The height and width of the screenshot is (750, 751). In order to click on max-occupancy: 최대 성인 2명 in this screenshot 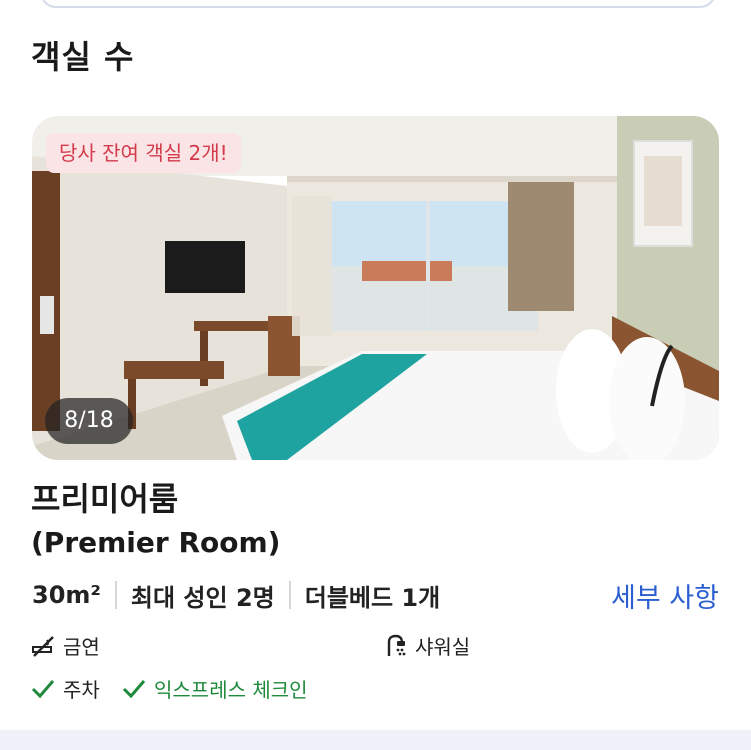, I will do `click(202, 597)`.